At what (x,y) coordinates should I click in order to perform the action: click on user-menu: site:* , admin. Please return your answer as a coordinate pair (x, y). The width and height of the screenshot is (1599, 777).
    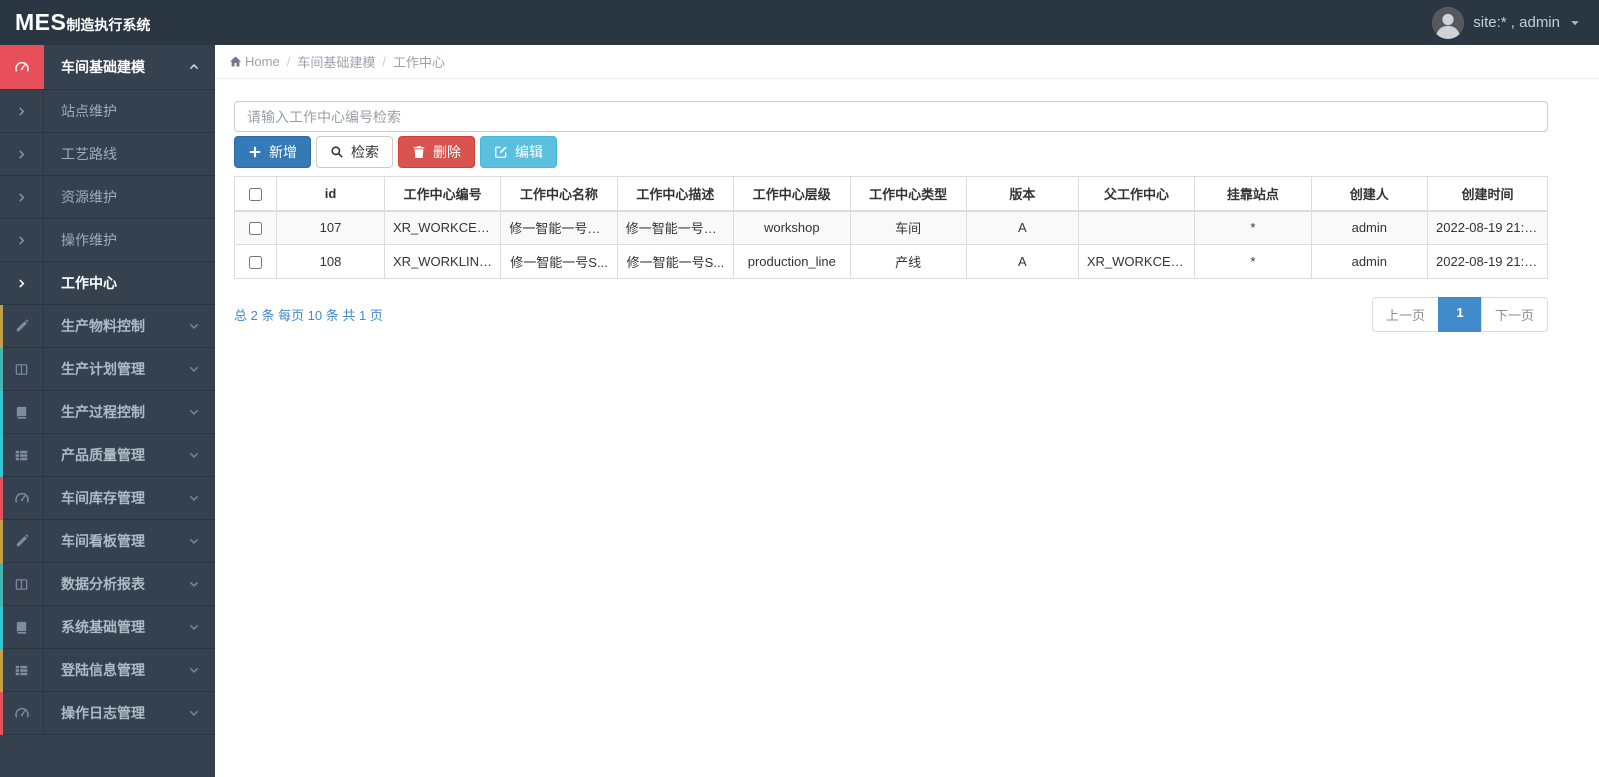
    Looking at the image, I should click on (1506, 22).